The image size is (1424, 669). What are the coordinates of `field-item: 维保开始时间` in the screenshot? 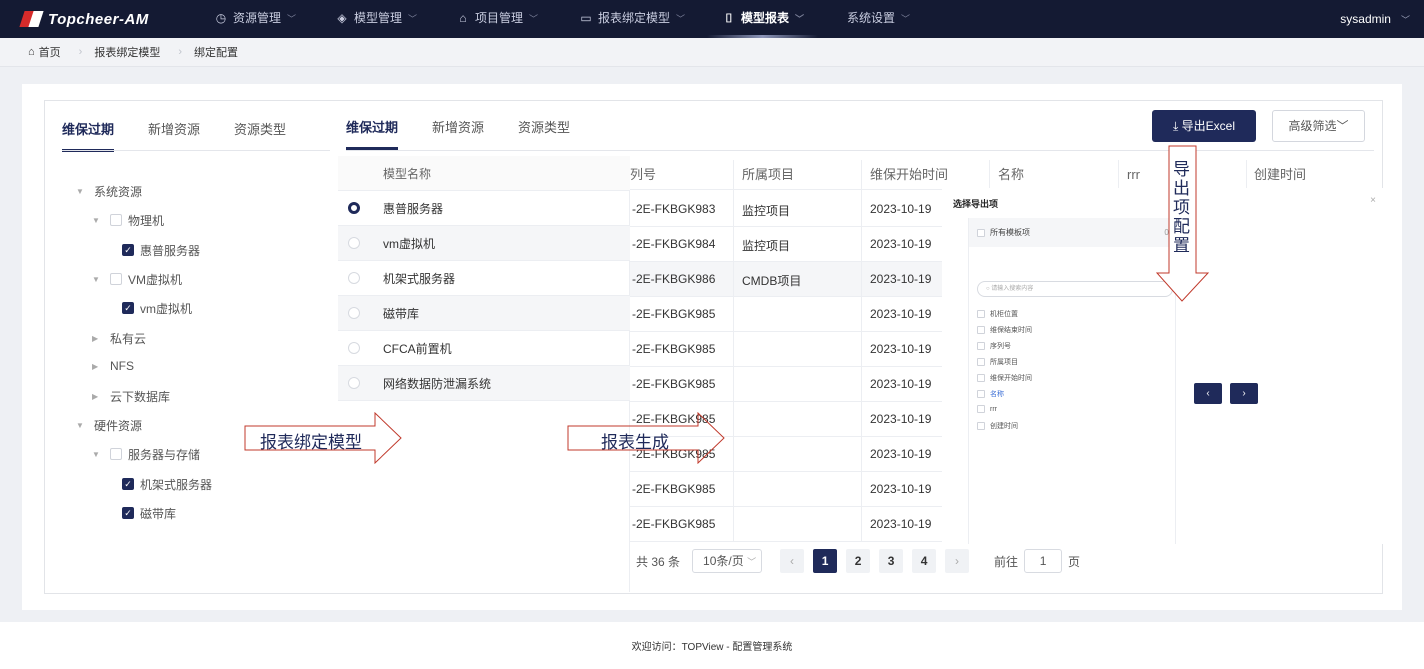 It's located at (1004, 378).